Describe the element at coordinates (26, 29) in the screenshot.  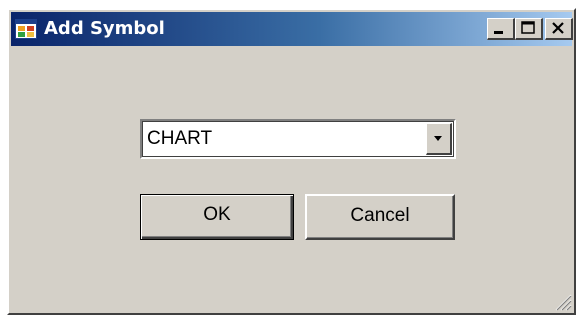
I see `app-icon` at that location.